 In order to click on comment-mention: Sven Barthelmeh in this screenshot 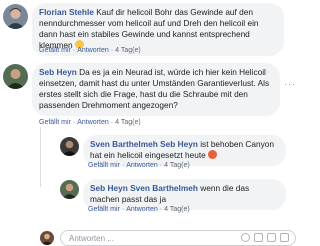, I will do `click(164, 188)`.